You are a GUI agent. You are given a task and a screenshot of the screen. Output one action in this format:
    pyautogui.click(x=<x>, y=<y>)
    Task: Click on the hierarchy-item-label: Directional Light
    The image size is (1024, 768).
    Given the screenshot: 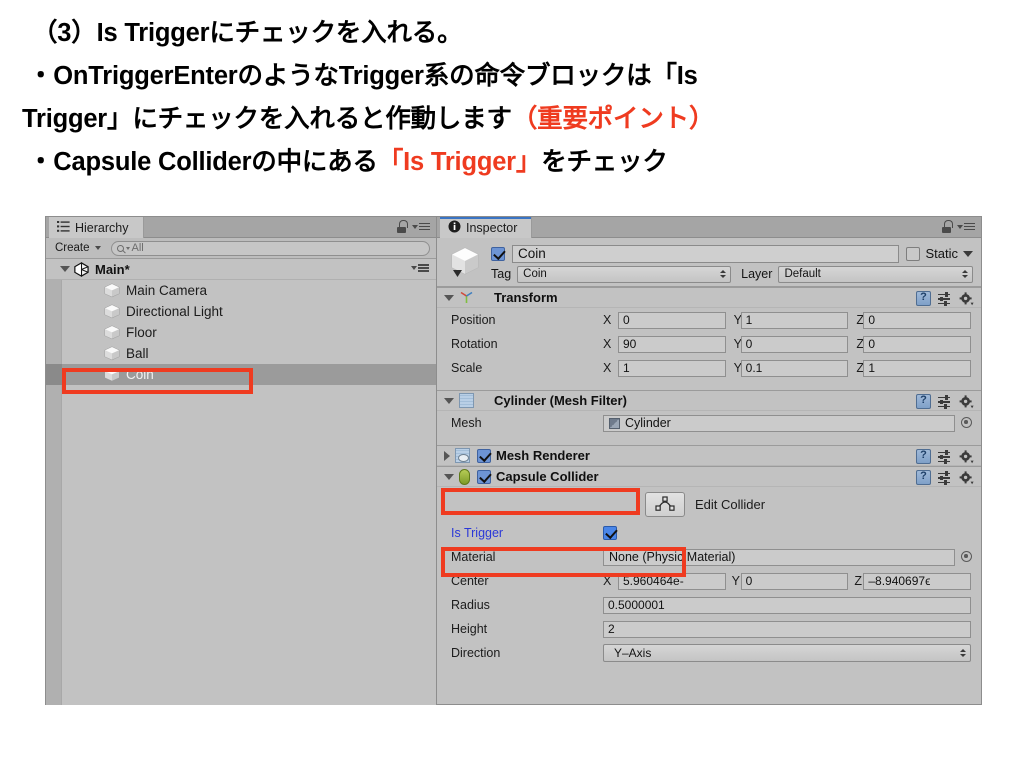 What is the action you would take?
    pyautogui.click(x=174, y=311)
    